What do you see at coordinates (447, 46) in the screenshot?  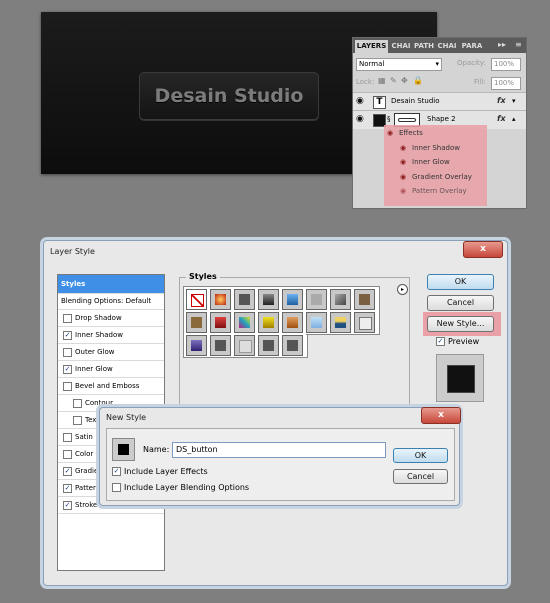 I see `tab-character: CHAI` at bounding box center [447, 46].